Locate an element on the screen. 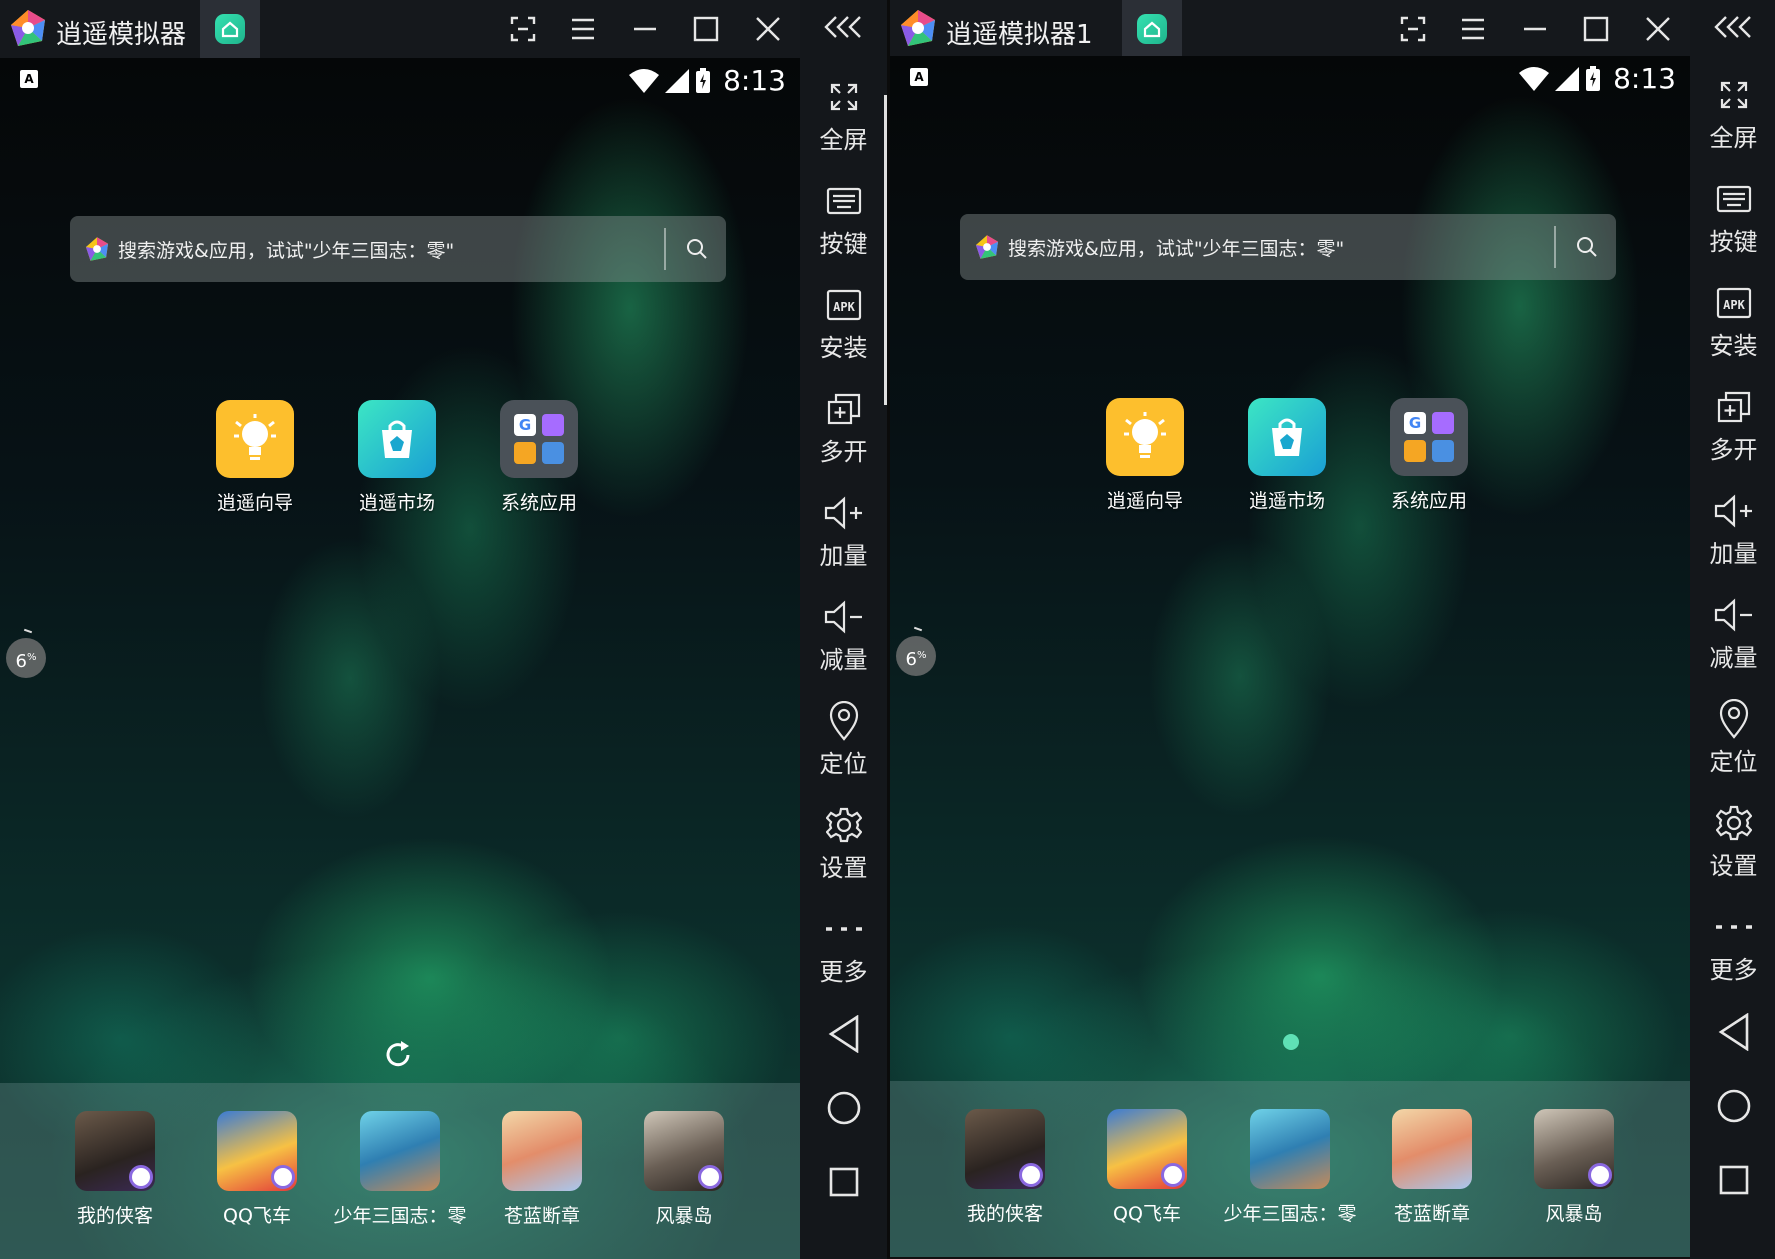  dock-label: QQ飞车 is located at coordinates (257, 1216).